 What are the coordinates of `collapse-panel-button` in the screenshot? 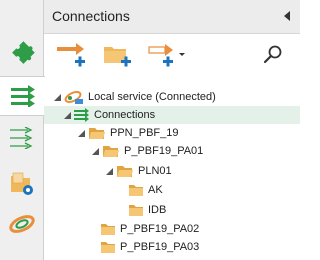 It's located at (287, 16).